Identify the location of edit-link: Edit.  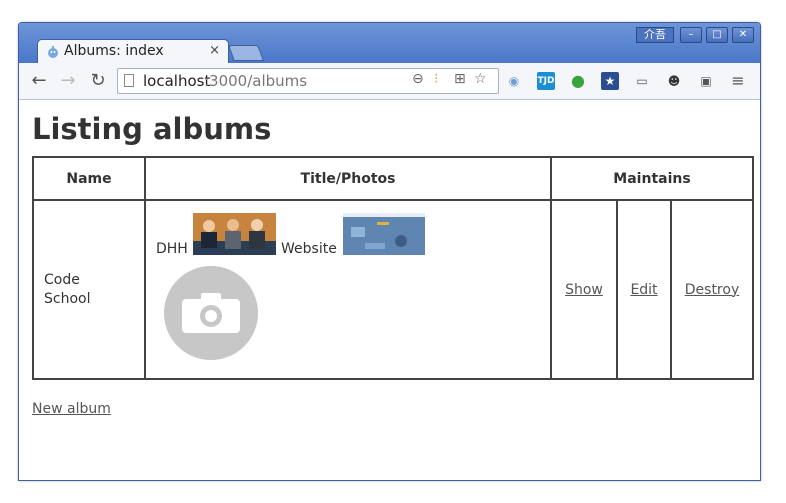
(643, 290).